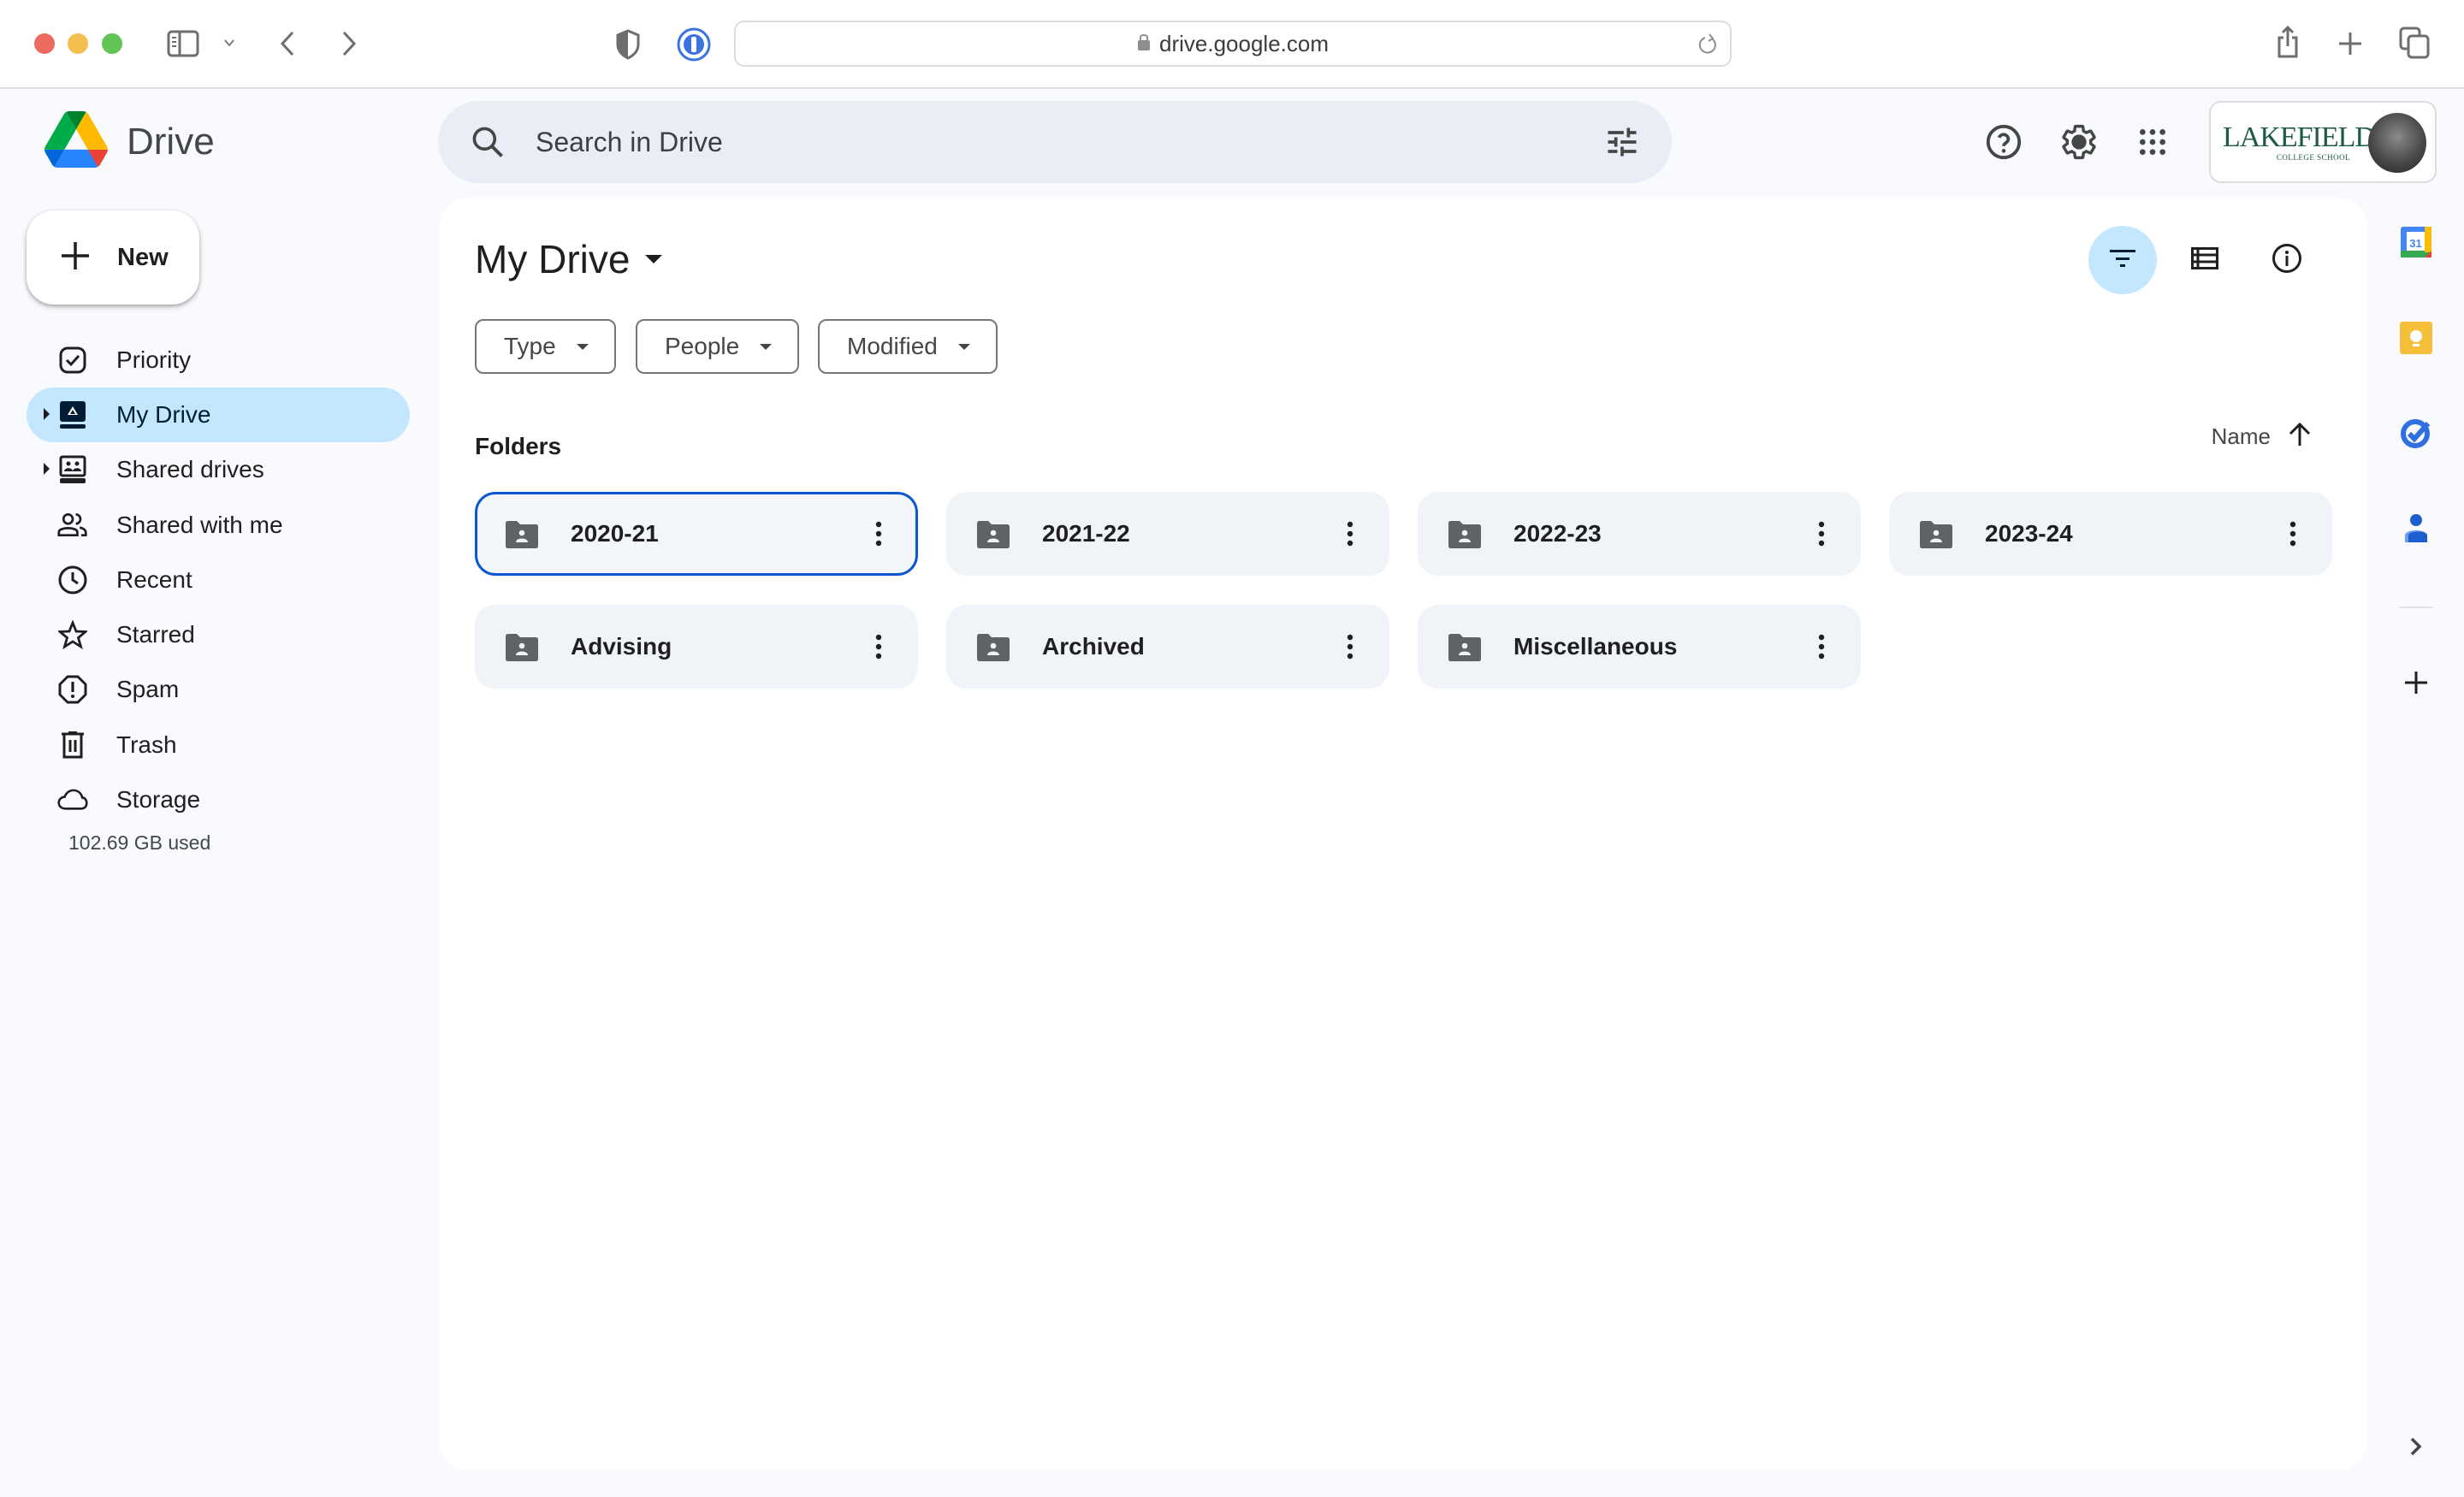 This screenshot has height=1497, width=2464. What do you see at coordinates (621, 646) in the screenshot?
I see `folder-name: Advising` at bounding box center [621, 646].